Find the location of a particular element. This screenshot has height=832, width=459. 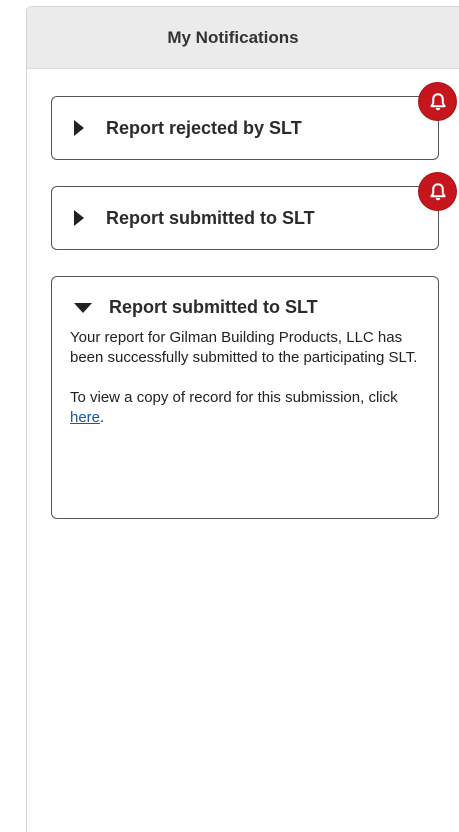

notification-card-submitted: Report submitted to SLT is located at coordinates (253, 211).